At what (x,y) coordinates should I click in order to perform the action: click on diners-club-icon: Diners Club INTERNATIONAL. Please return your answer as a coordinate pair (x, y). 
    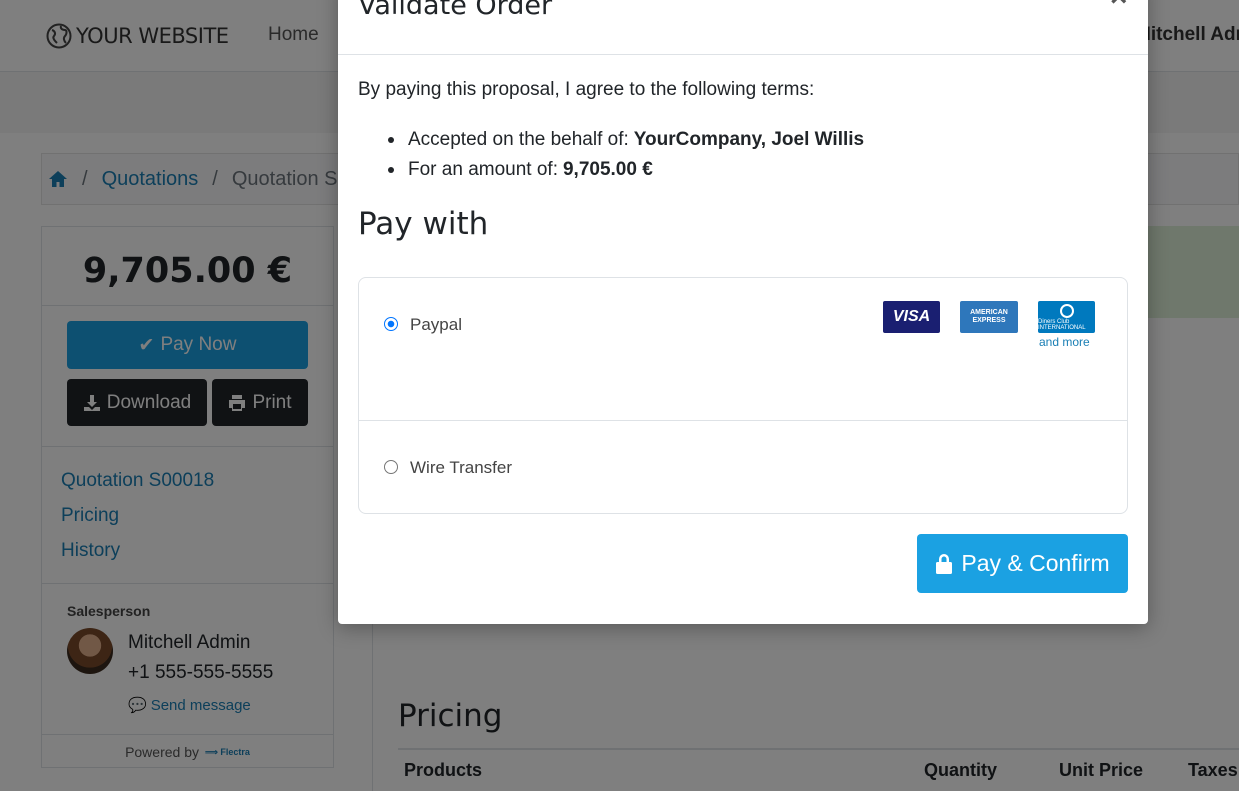
    Looking at the image, I should click on (1066, 317).